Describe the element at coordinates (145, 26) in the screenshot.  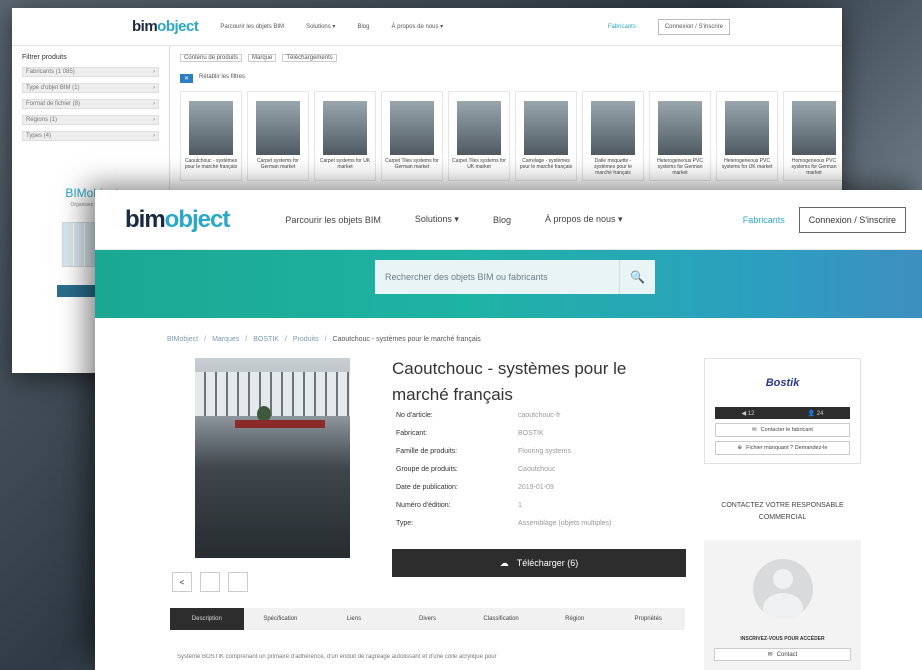
I see `back-logo-part-a: bim` at that location.